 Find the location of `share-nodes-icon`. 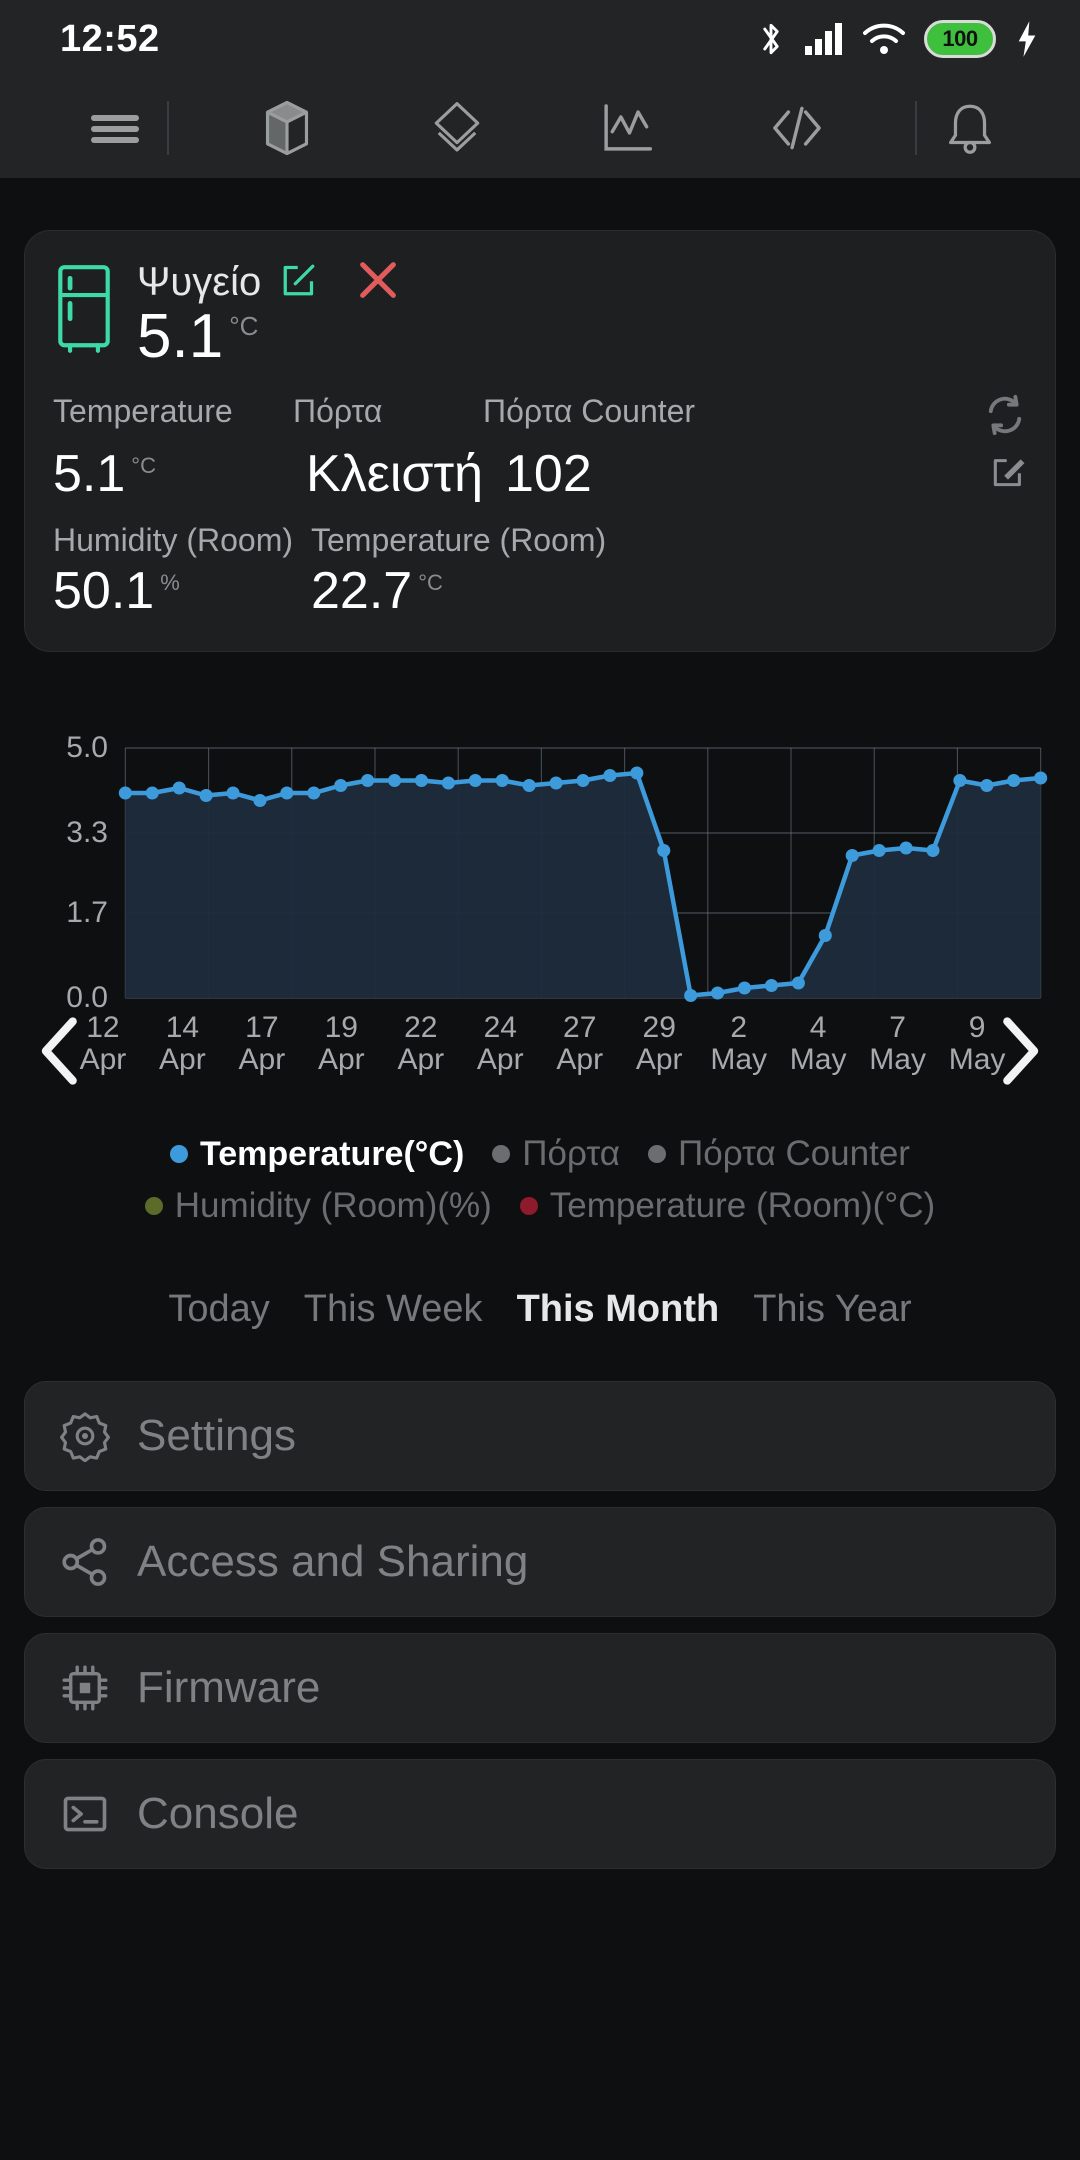

share-nodes-icon is located at coordinates (85, 1562).